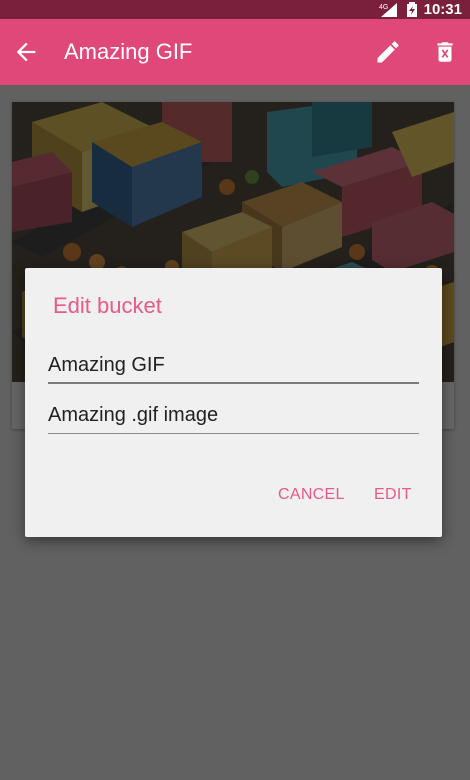 Image resolution: width=470 pixels, height=780 pixels. I want to click on status-bar: 4G 10:31, so click(235, 9).